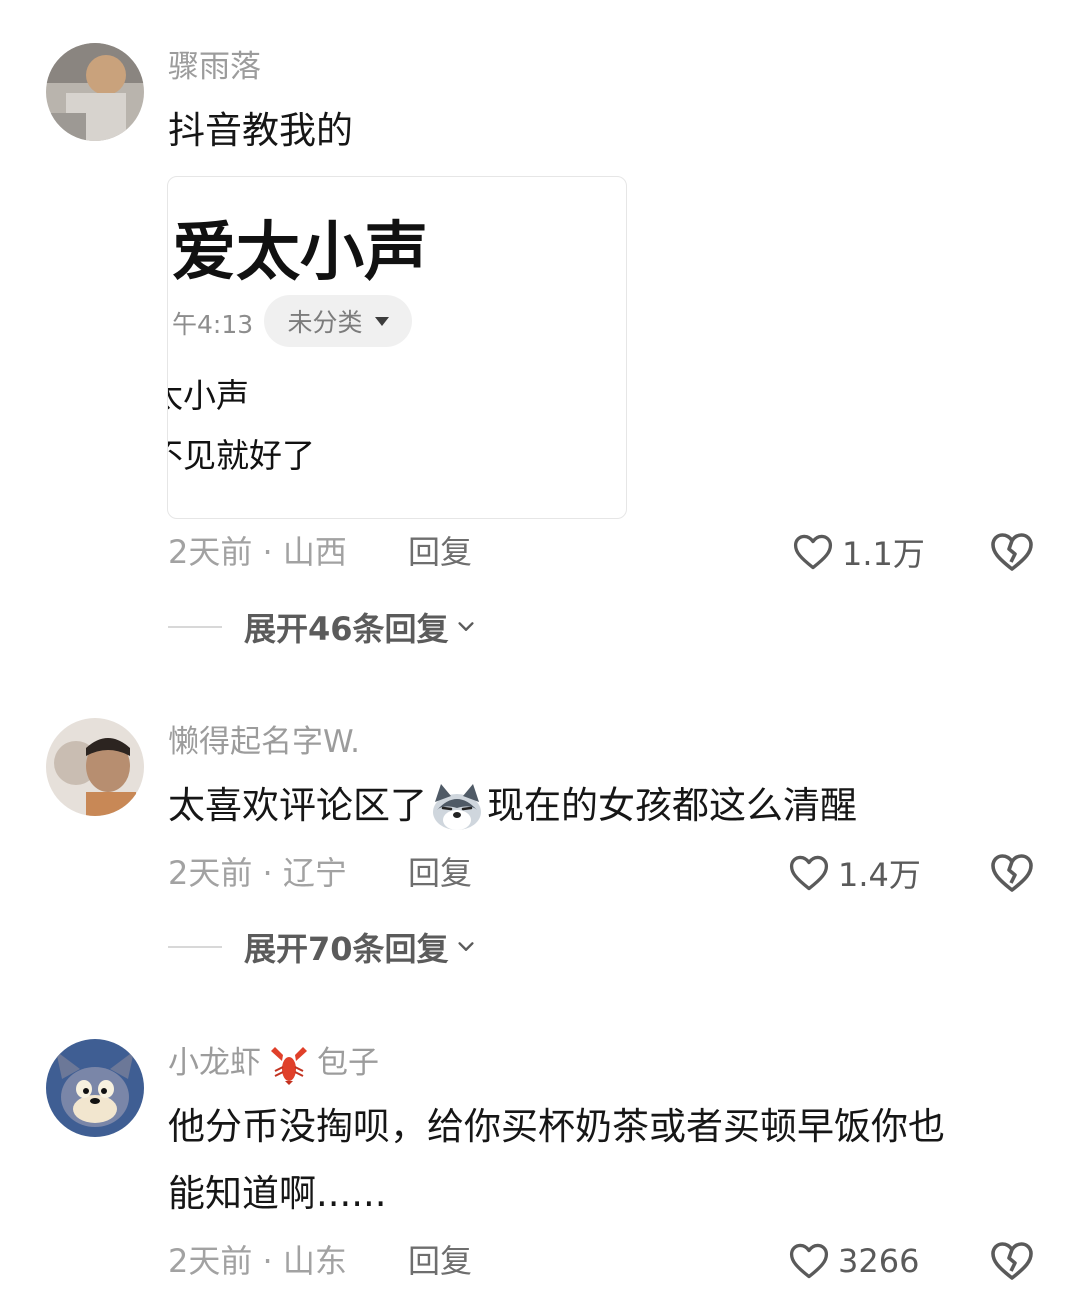 This screenshot has height=1305, width=1080. What do you see at coordinates (257, 873) in the screenshot?
I see `comment-meta: 2天前 · 辽宁` at bounding box center [257, 873].